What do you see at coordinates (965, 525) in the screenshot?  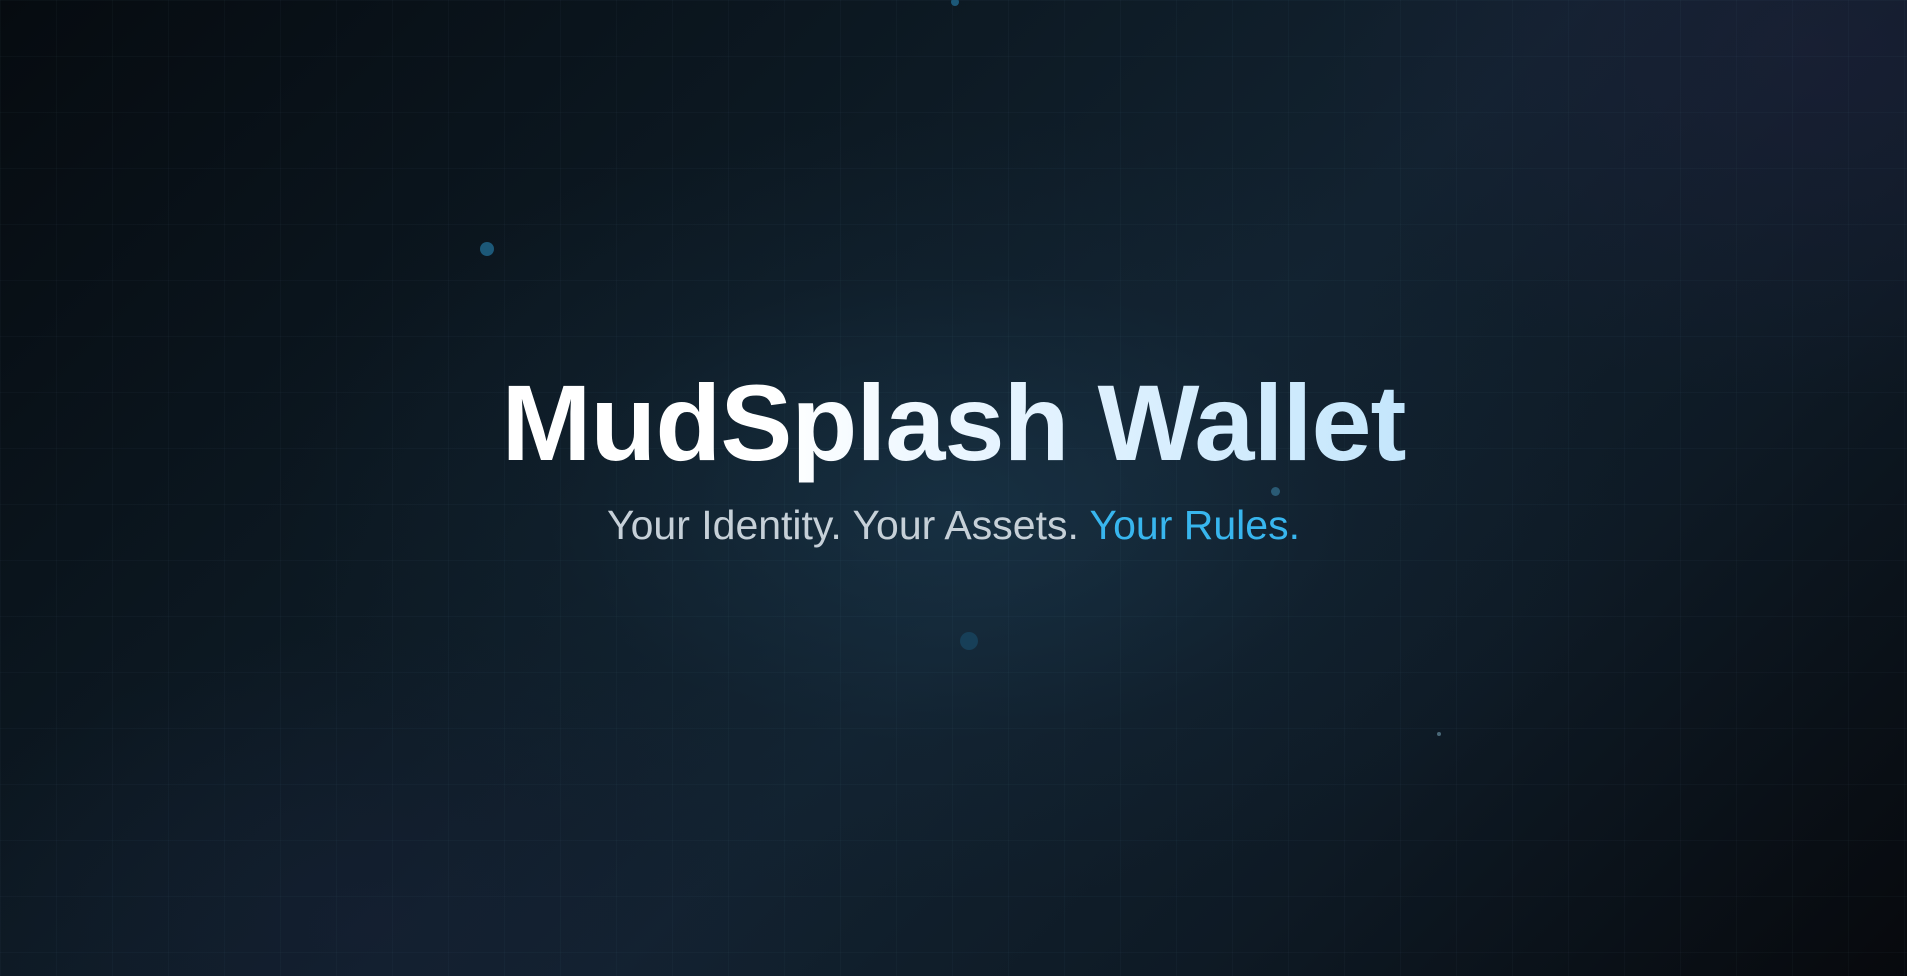 I see `tagline-assets: Your Assets.` at bounding box center [965, 525].